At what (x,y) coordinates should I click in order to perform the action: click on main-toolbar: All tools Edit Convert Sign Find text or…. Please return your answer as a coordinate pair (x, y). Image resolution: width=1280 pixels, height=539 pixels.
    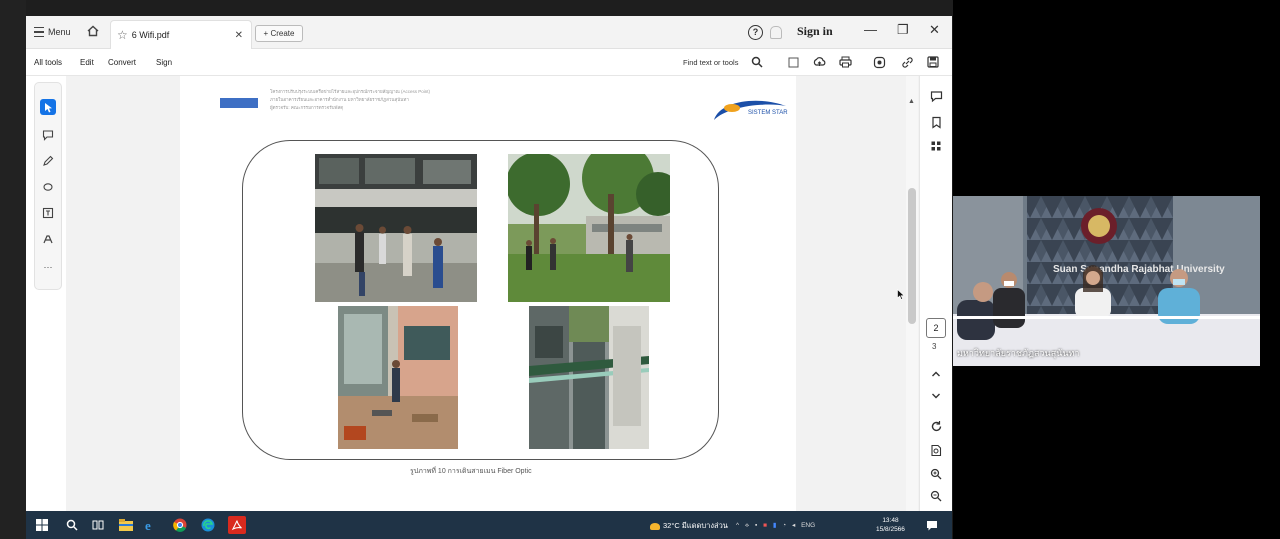
    Looking at the image, I should click on (489, 62).